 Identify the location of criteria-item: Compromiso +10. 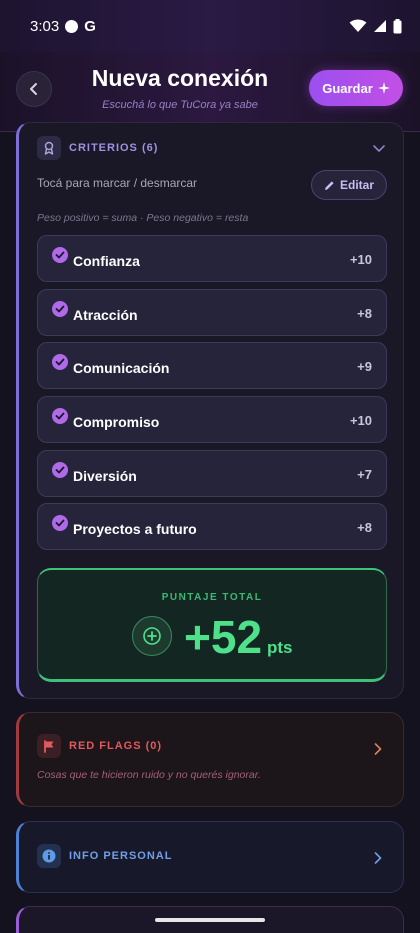
(212, 419).